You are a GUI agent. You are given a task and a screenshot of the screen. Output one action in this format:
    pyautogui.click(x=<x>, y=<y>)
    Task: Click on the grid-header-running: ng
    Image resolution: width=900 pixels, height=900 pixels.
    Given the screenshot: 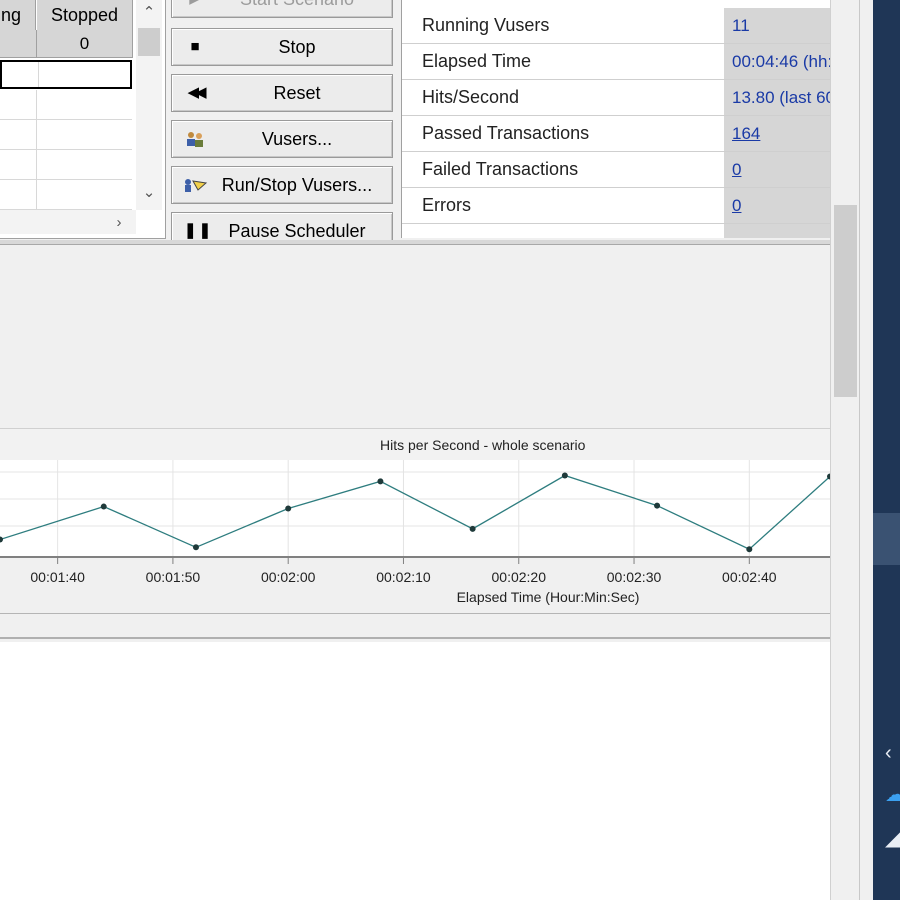 What is the action you would take?
    pyautogui.click(x=18, y=15)
    